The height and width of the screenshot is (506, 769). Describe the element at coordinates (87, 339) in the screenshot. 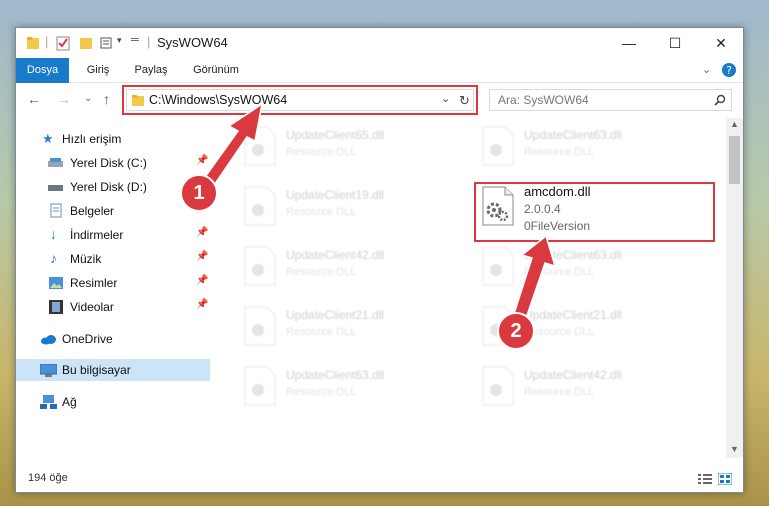

I see `sidebar-item-label: OneDrive` at that location.